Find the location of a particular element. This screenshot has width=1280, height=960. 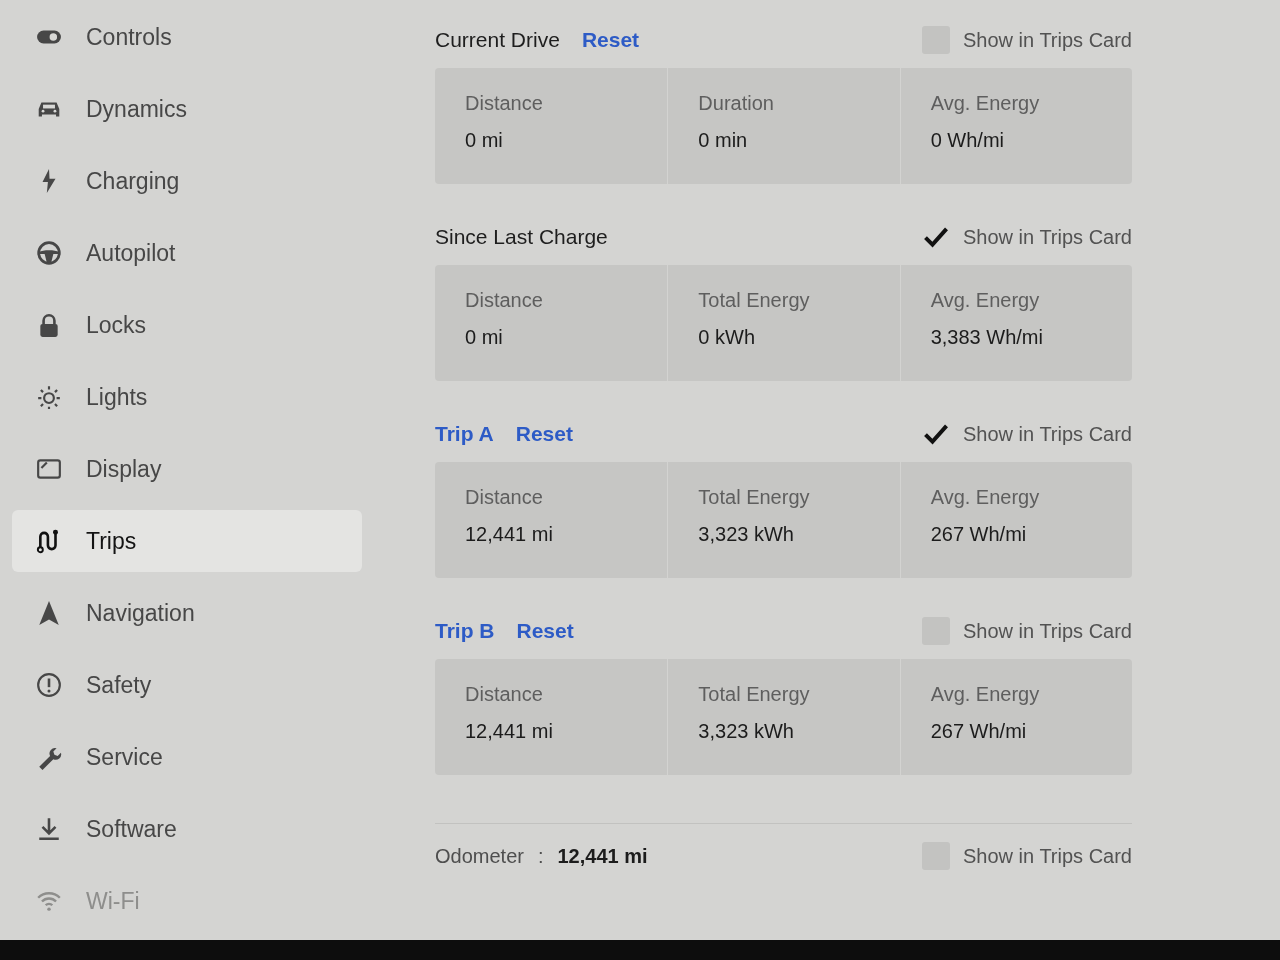

download-icon is located at coordinates (49, 829).